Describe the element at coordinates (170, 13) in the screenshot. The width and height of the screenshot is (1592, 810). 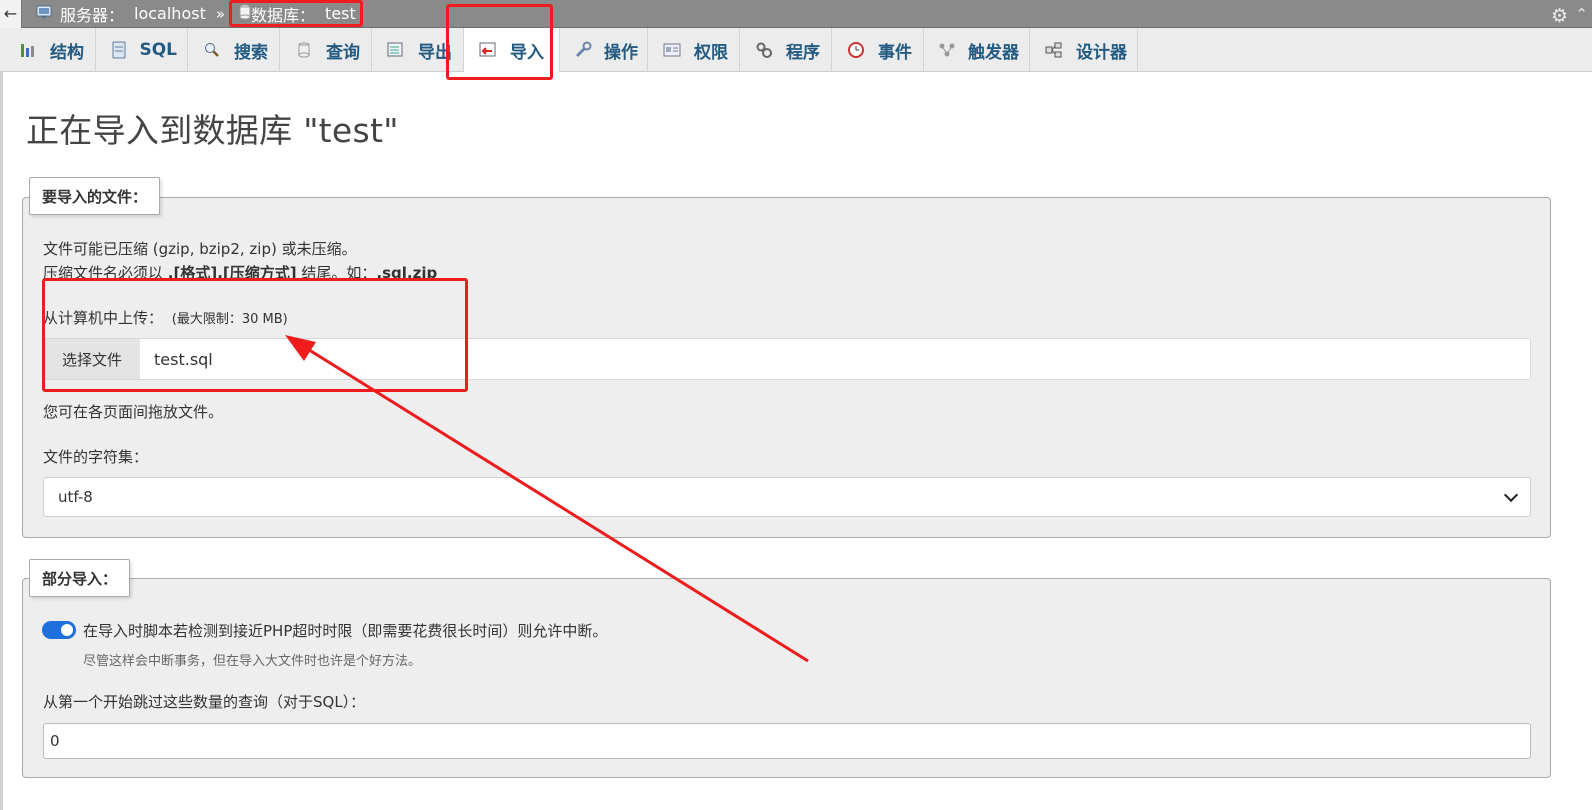
I see `server-value: localhost` at that location.